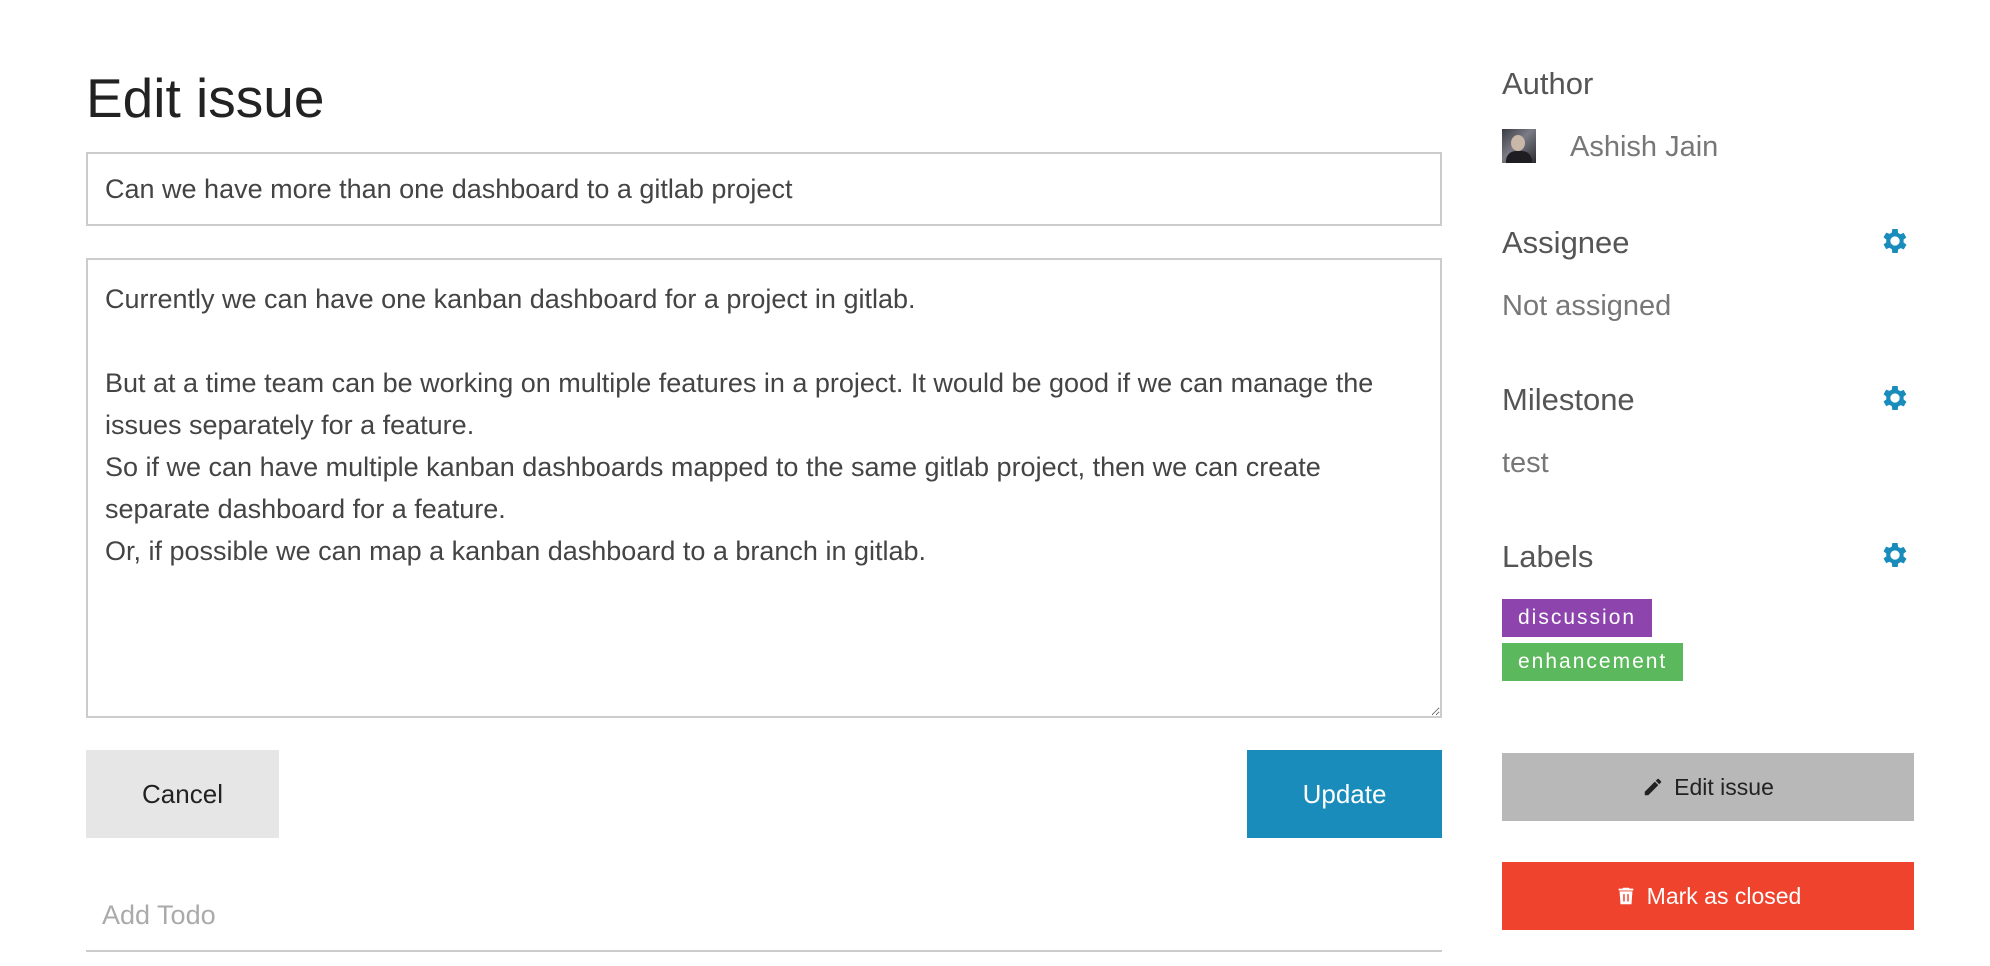 The height and width of the screenshot is (966, 1990). Describe the element at coordinates (764, 916) in the screenshot. I see `add-todo-input` at that location.